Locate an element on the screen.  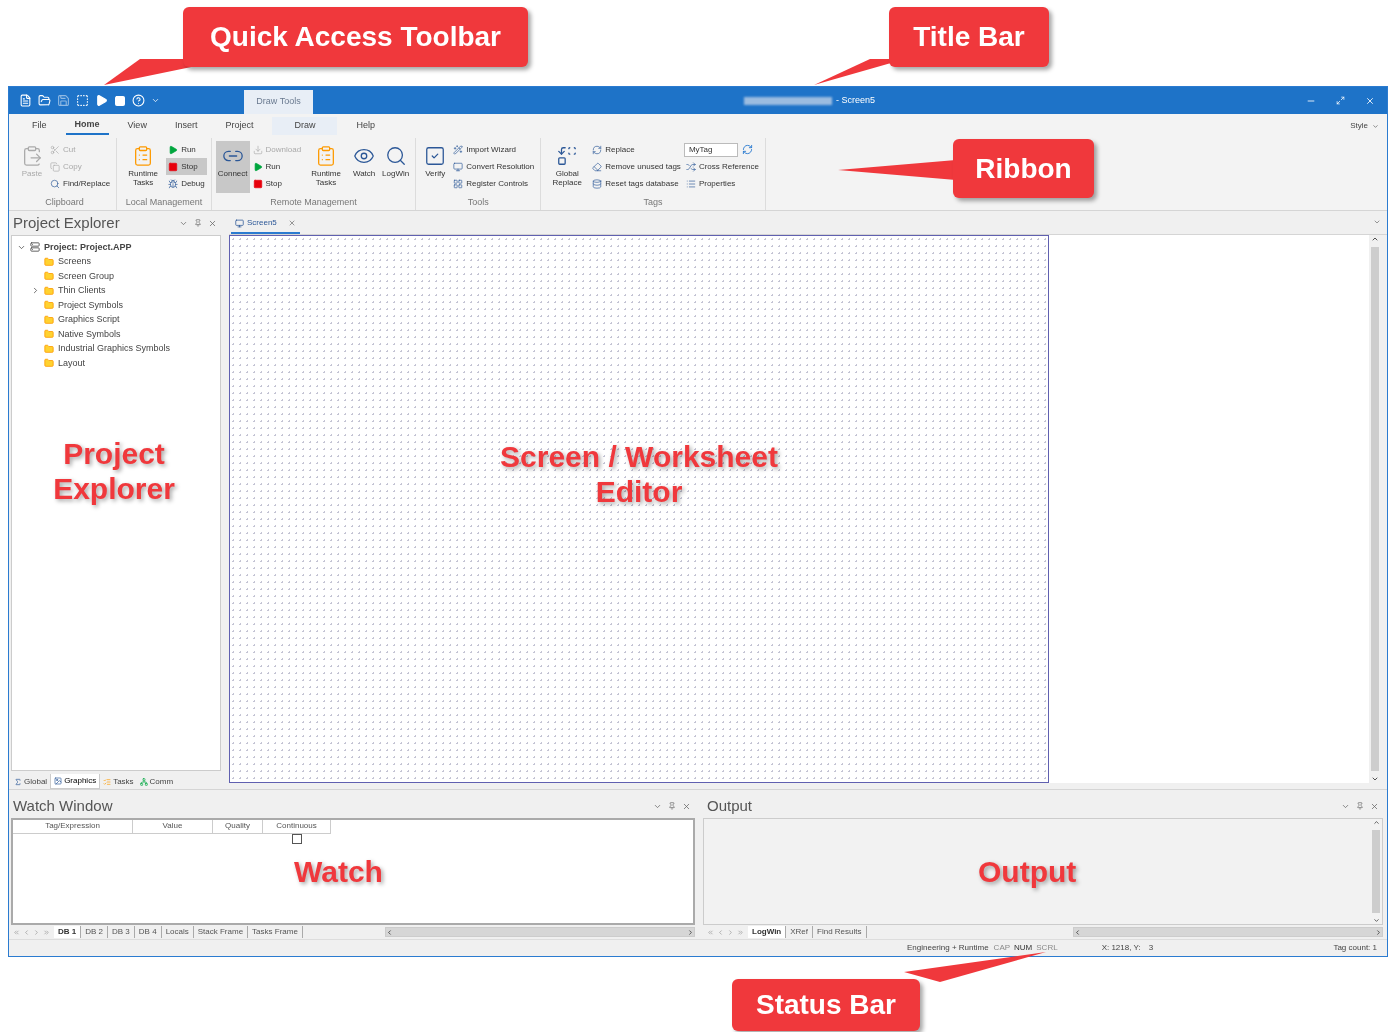
column-header: Tag/Expression is located at coordinates (73, 827).